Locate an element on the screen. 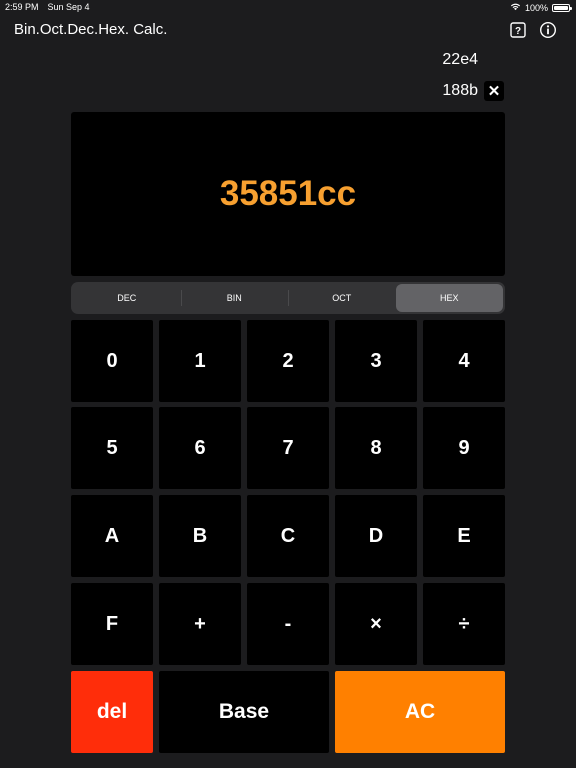 The image size is (576, 768). subtract-button: - is located at coordinates (288, 624).